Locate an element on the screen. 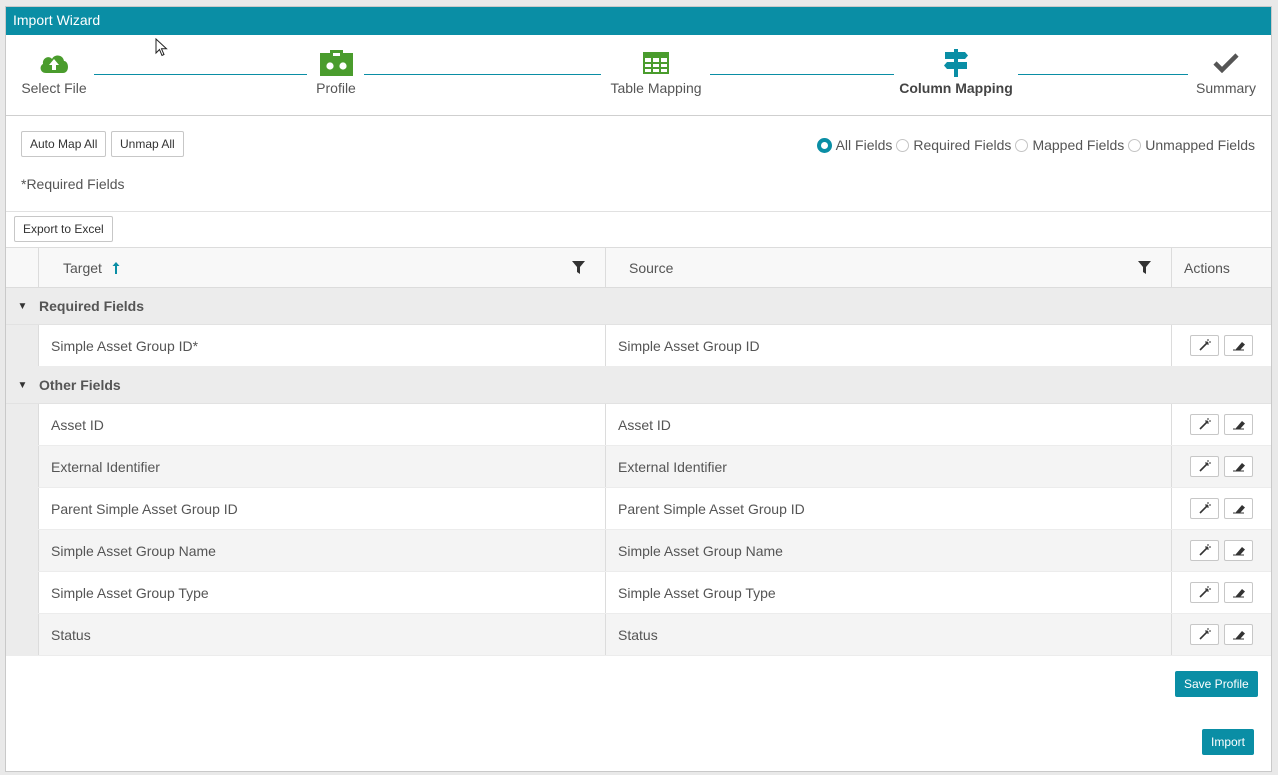 Image resolution: width=1278 pixels, height=775 pixels. export-to-excel-button: Export to Excel is located at coordinates (63, 229).